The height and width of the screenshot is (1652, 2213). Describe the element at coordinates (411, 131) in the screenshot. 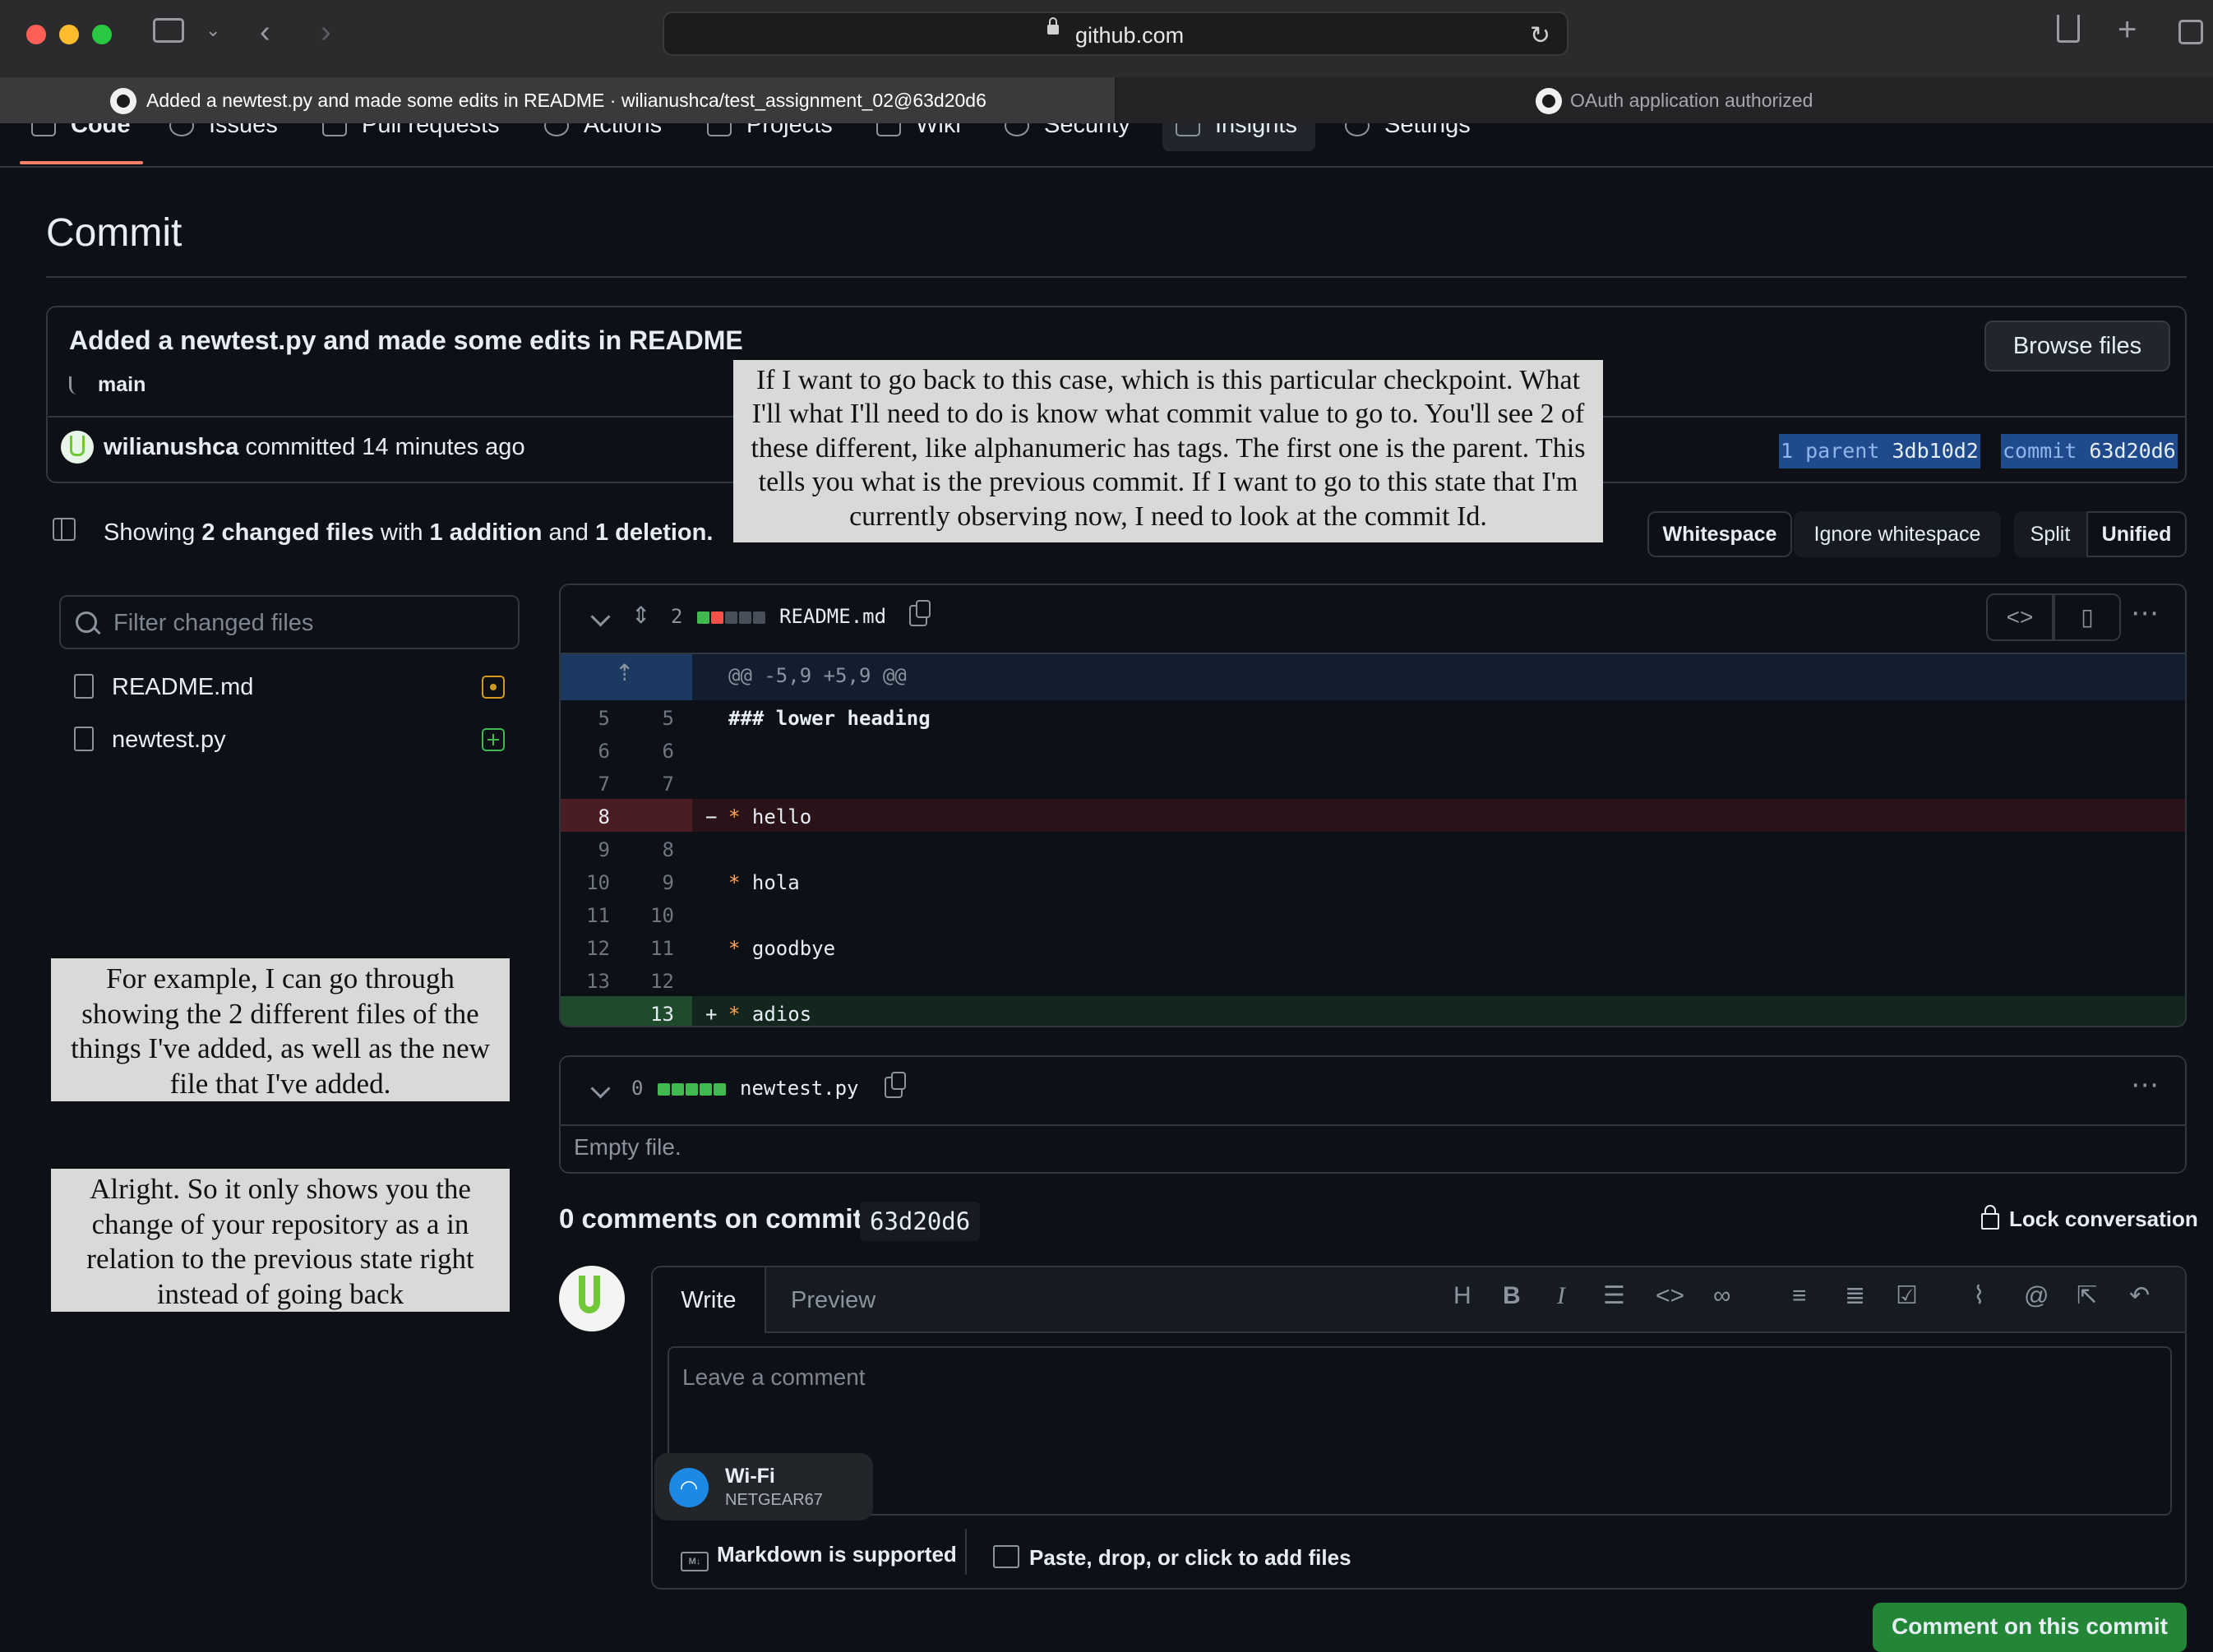

I see `nav-tab-pull-requests: Pull requests` at that location.